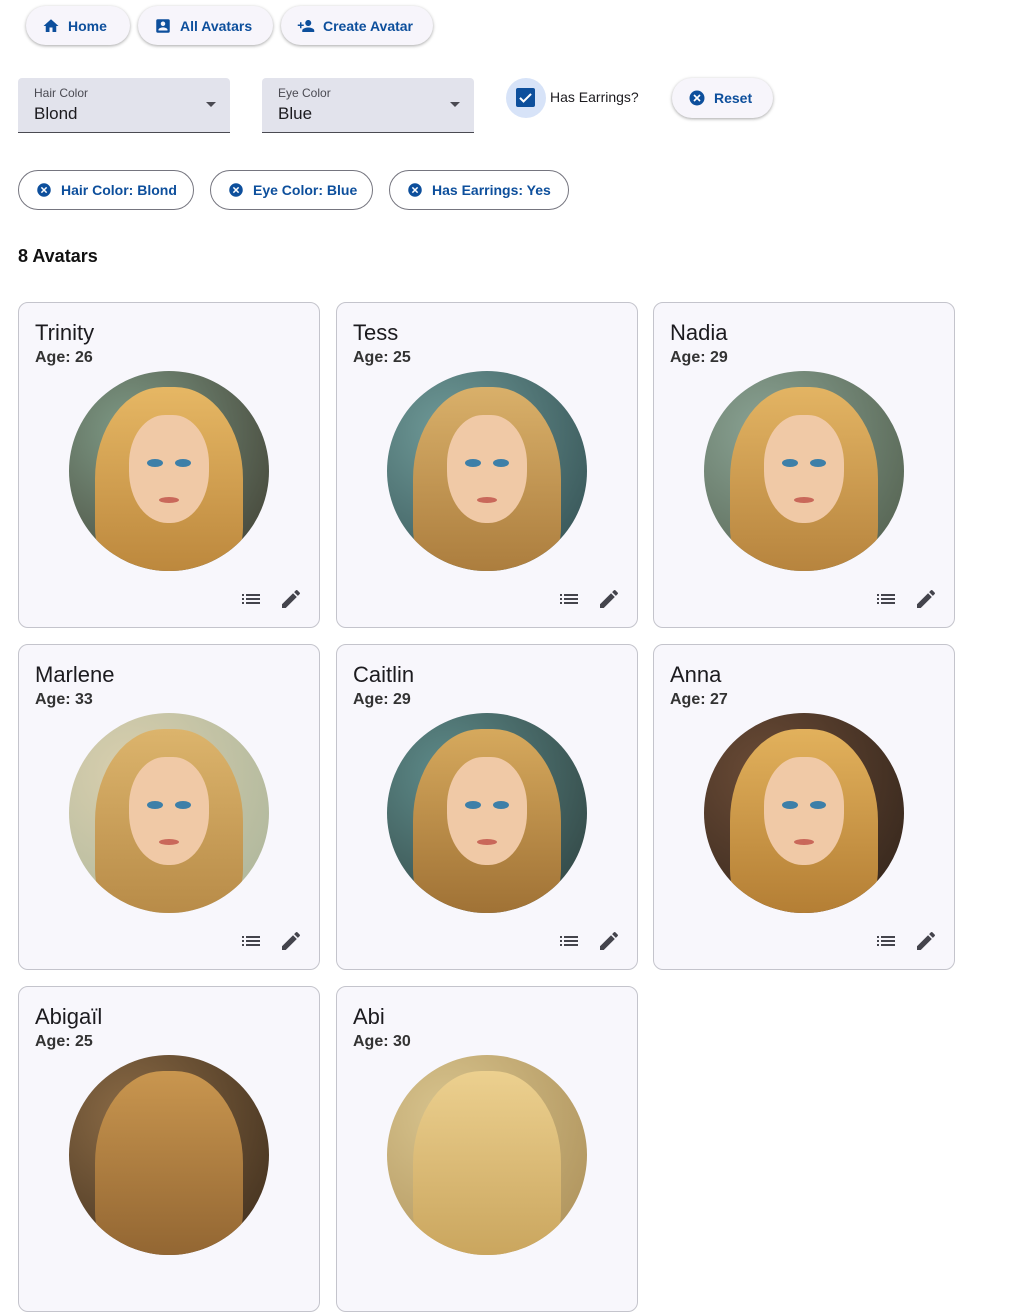 The height and width of the screenshot is (1312, 1010). Describe the element at coordinates (69, 1016) in the screenshot. I see `avatar-name: Abigaïl` at that location.